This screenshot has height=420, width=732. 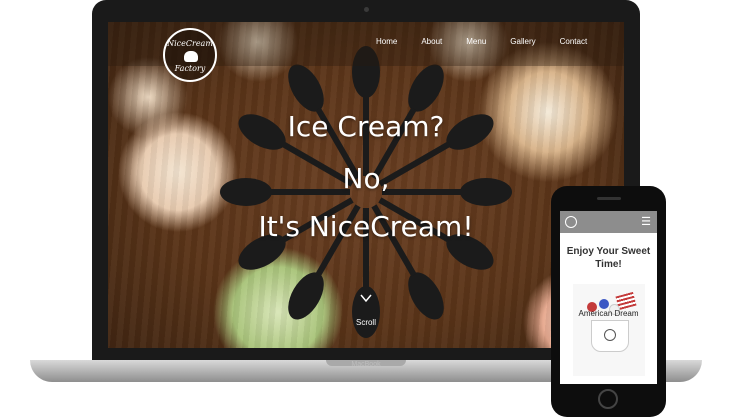 I want to click on nav-menu: Menu, so click(x=476, y=41).